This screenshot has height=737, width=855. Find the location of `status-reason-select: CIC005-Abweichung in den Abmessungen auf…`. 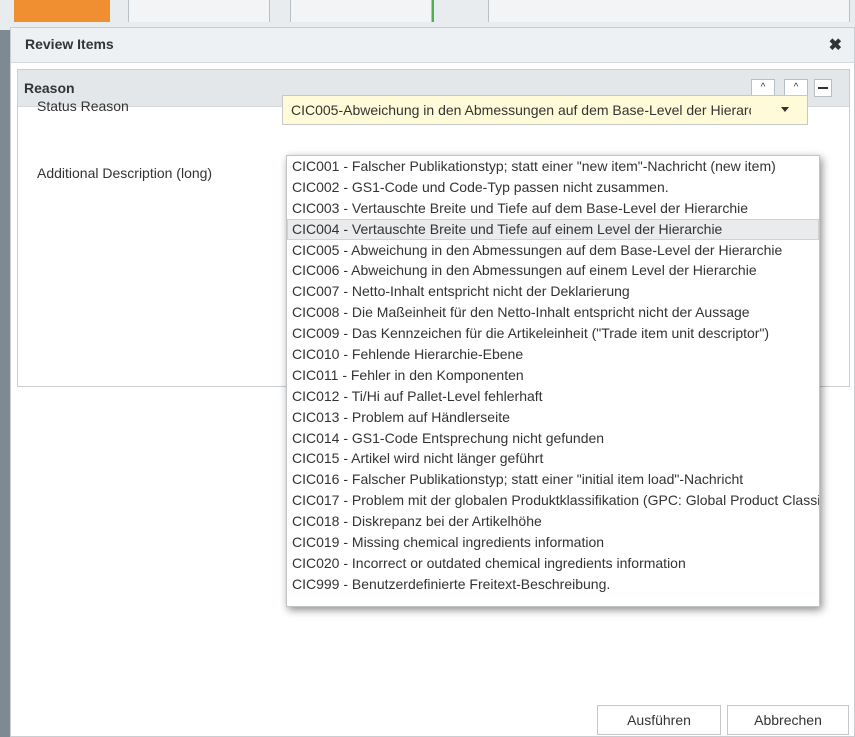

status-reason-select: CIC005-Abweichung in den Abmessungen auf… is located at coordinates (545, 110).